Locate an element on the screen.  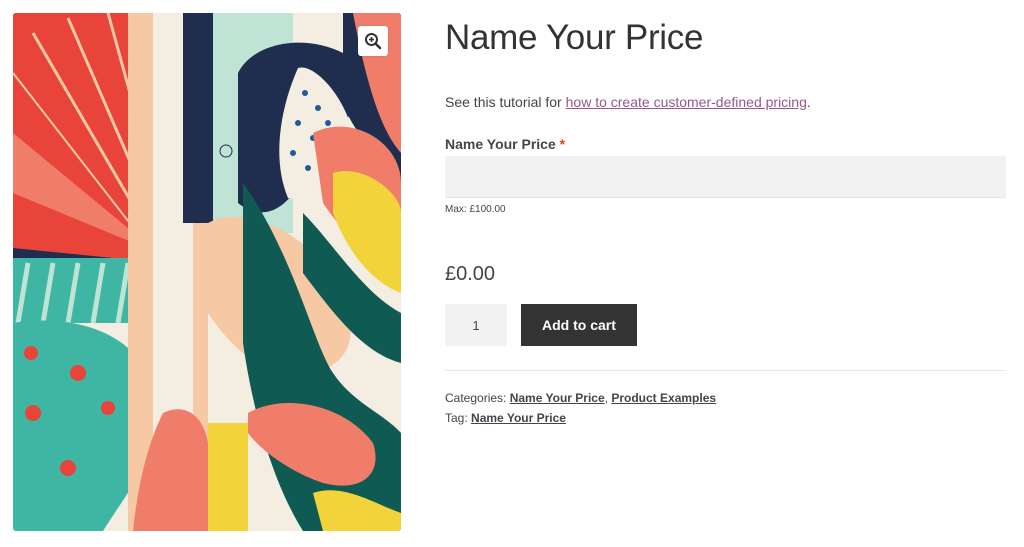
add-to-cart-form: Add to cart is located at coordinates (725, 325).